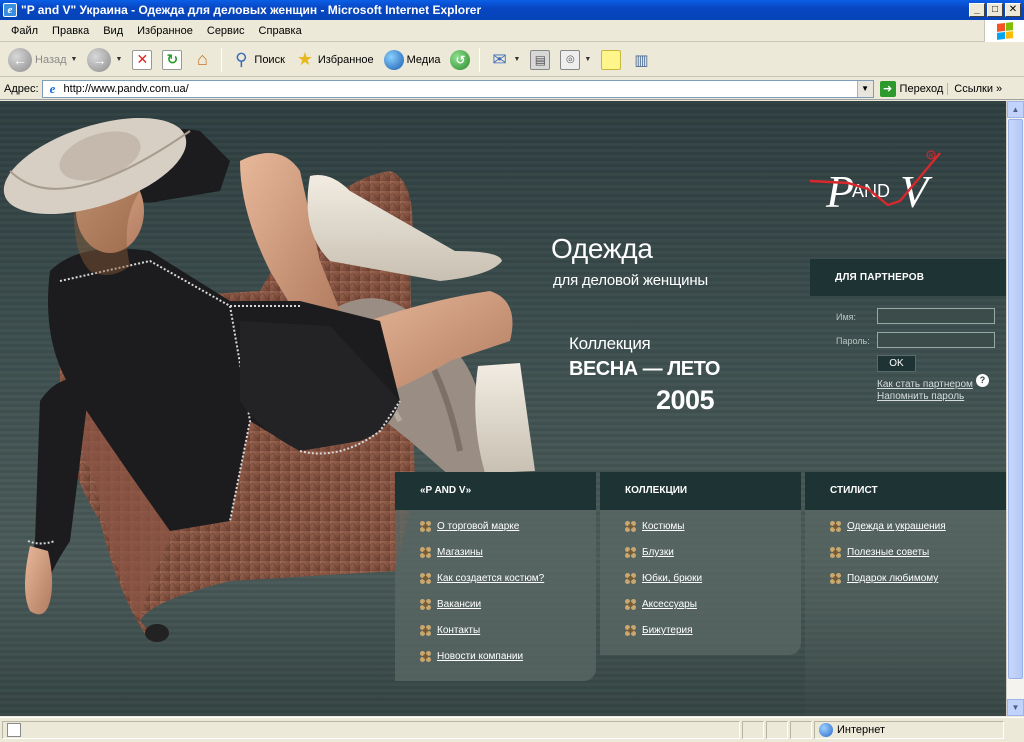  Describe the element at coordinates (345, 59) in the screenshot. I see `favorites-label: Избранное` at that location.